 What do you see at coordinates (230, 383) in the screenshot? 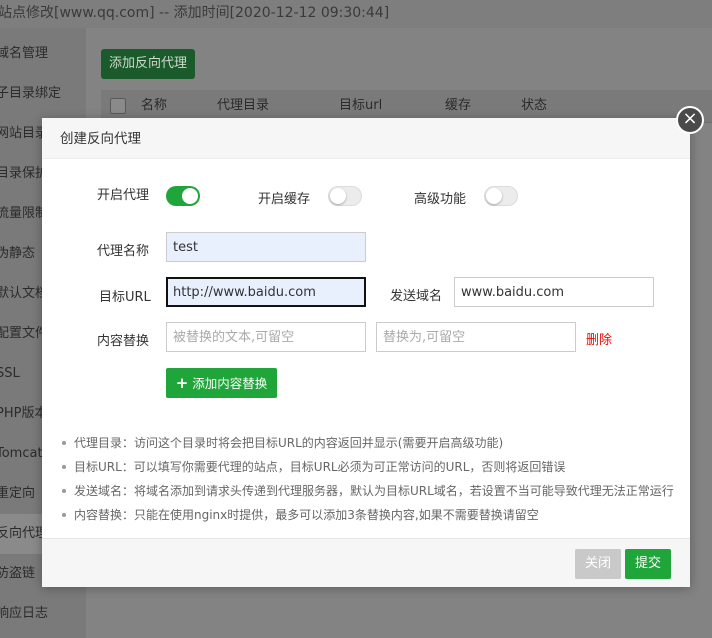
I see `add-content-replace-label: 添加内容替换` at bounding box center [230, 383].